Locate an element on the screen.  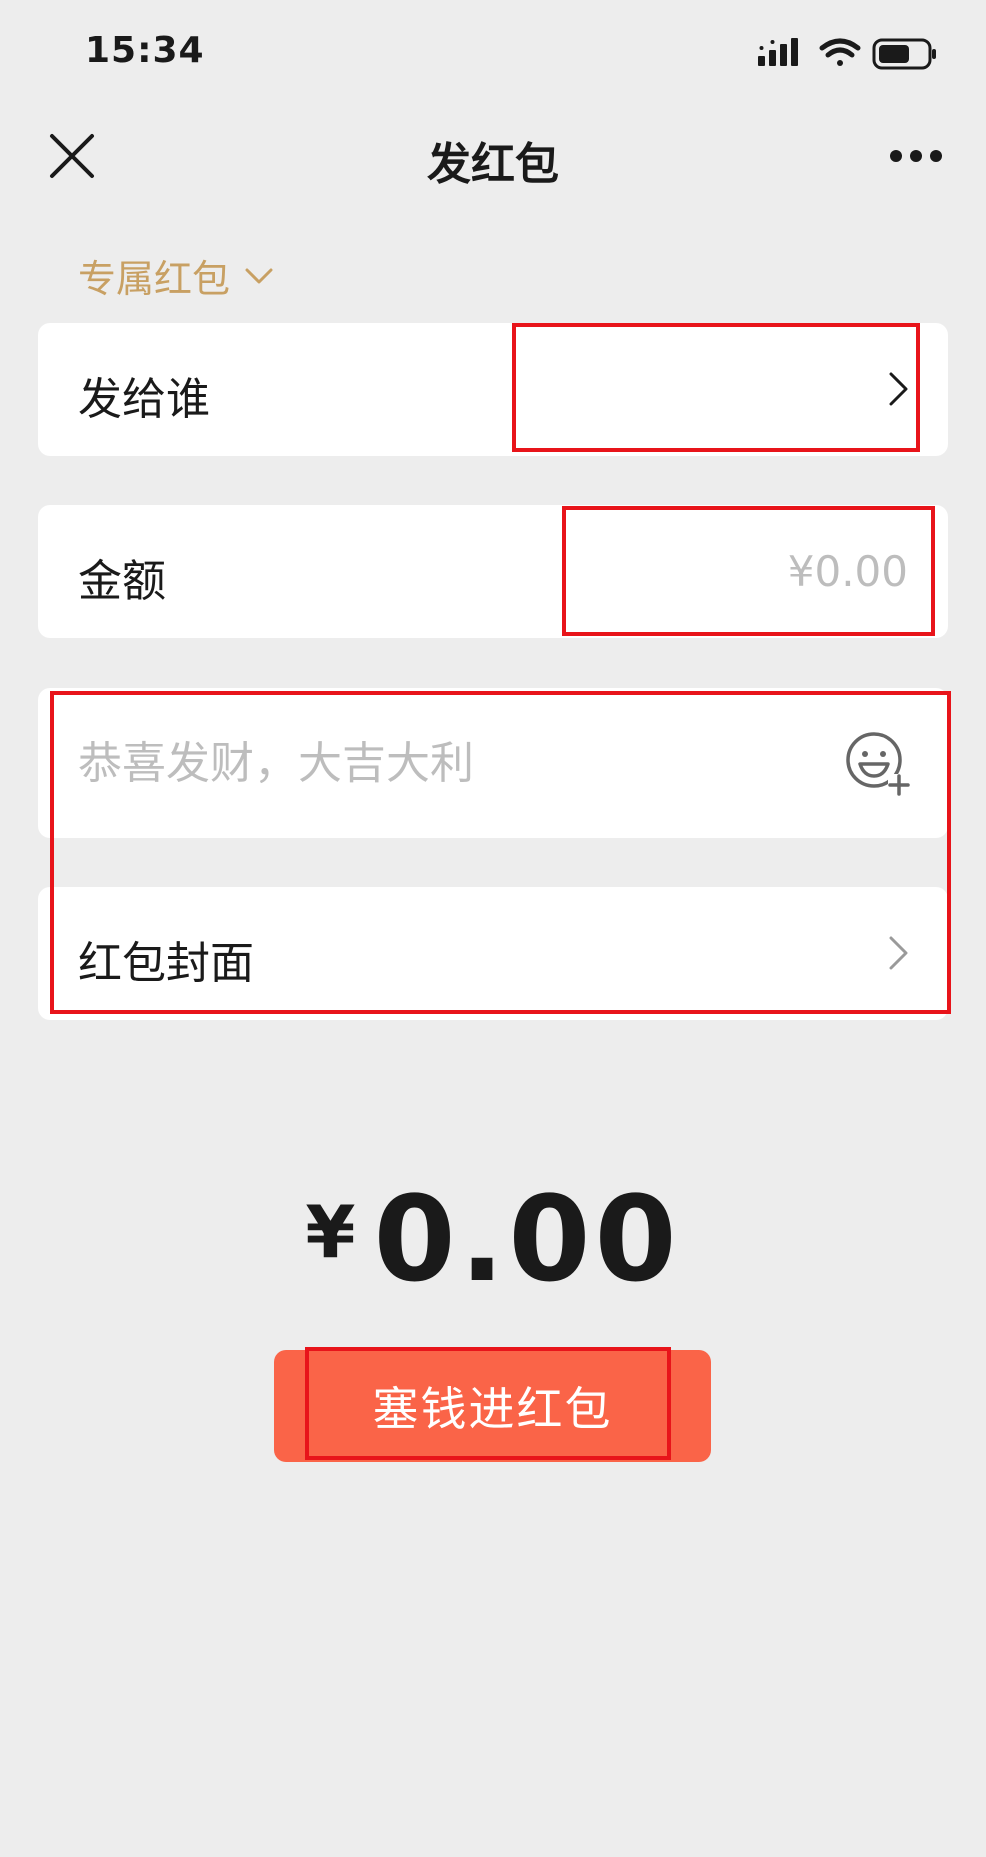
amount-input is located at coordinates (758, 571).